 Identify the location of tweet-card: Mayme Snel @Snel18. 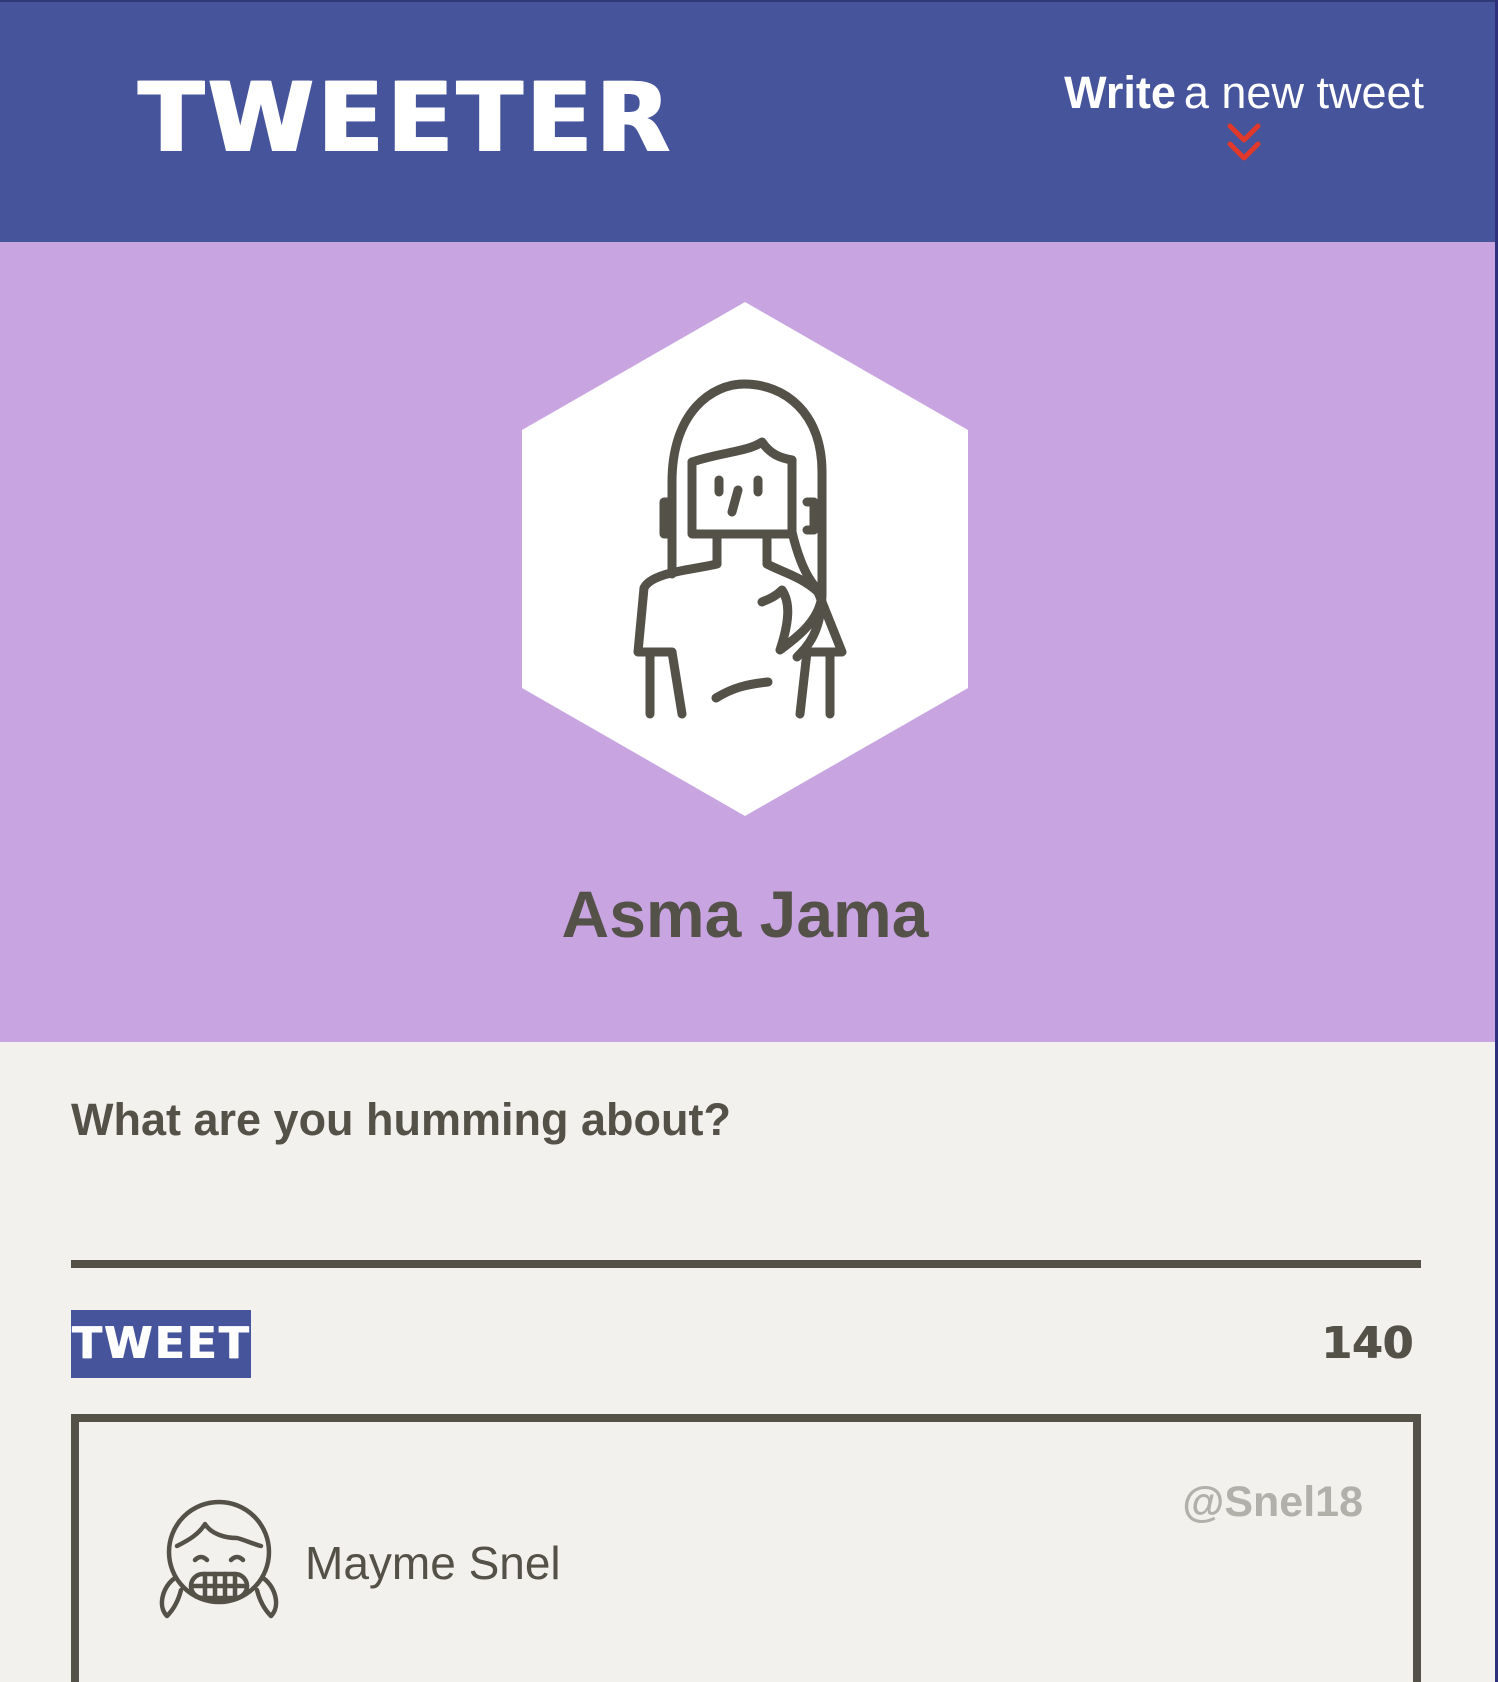
(746, 1548).